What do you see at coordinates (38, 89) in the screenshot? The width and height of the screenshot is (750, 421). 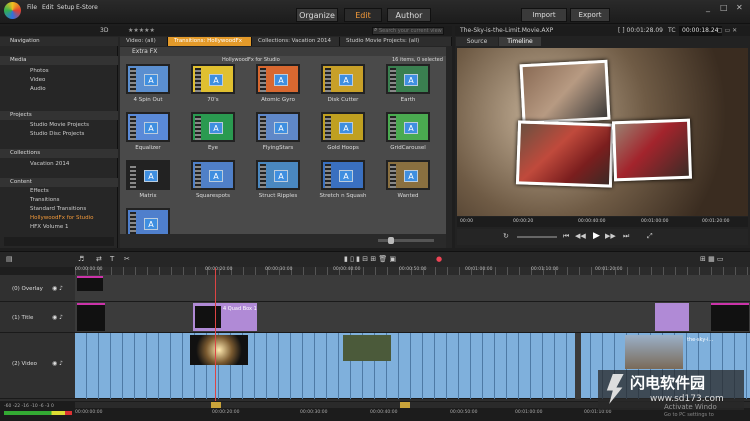 I see `nav-item-audio: Audio` at bounding box center [38, 89].